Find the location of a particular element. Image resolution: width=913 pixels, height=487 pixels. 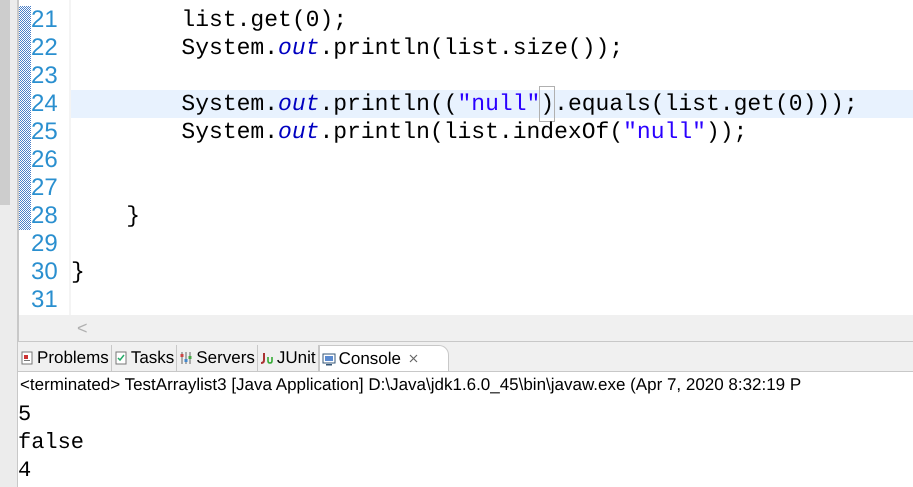

line-number: 30 is located at coordinates (44, 272).